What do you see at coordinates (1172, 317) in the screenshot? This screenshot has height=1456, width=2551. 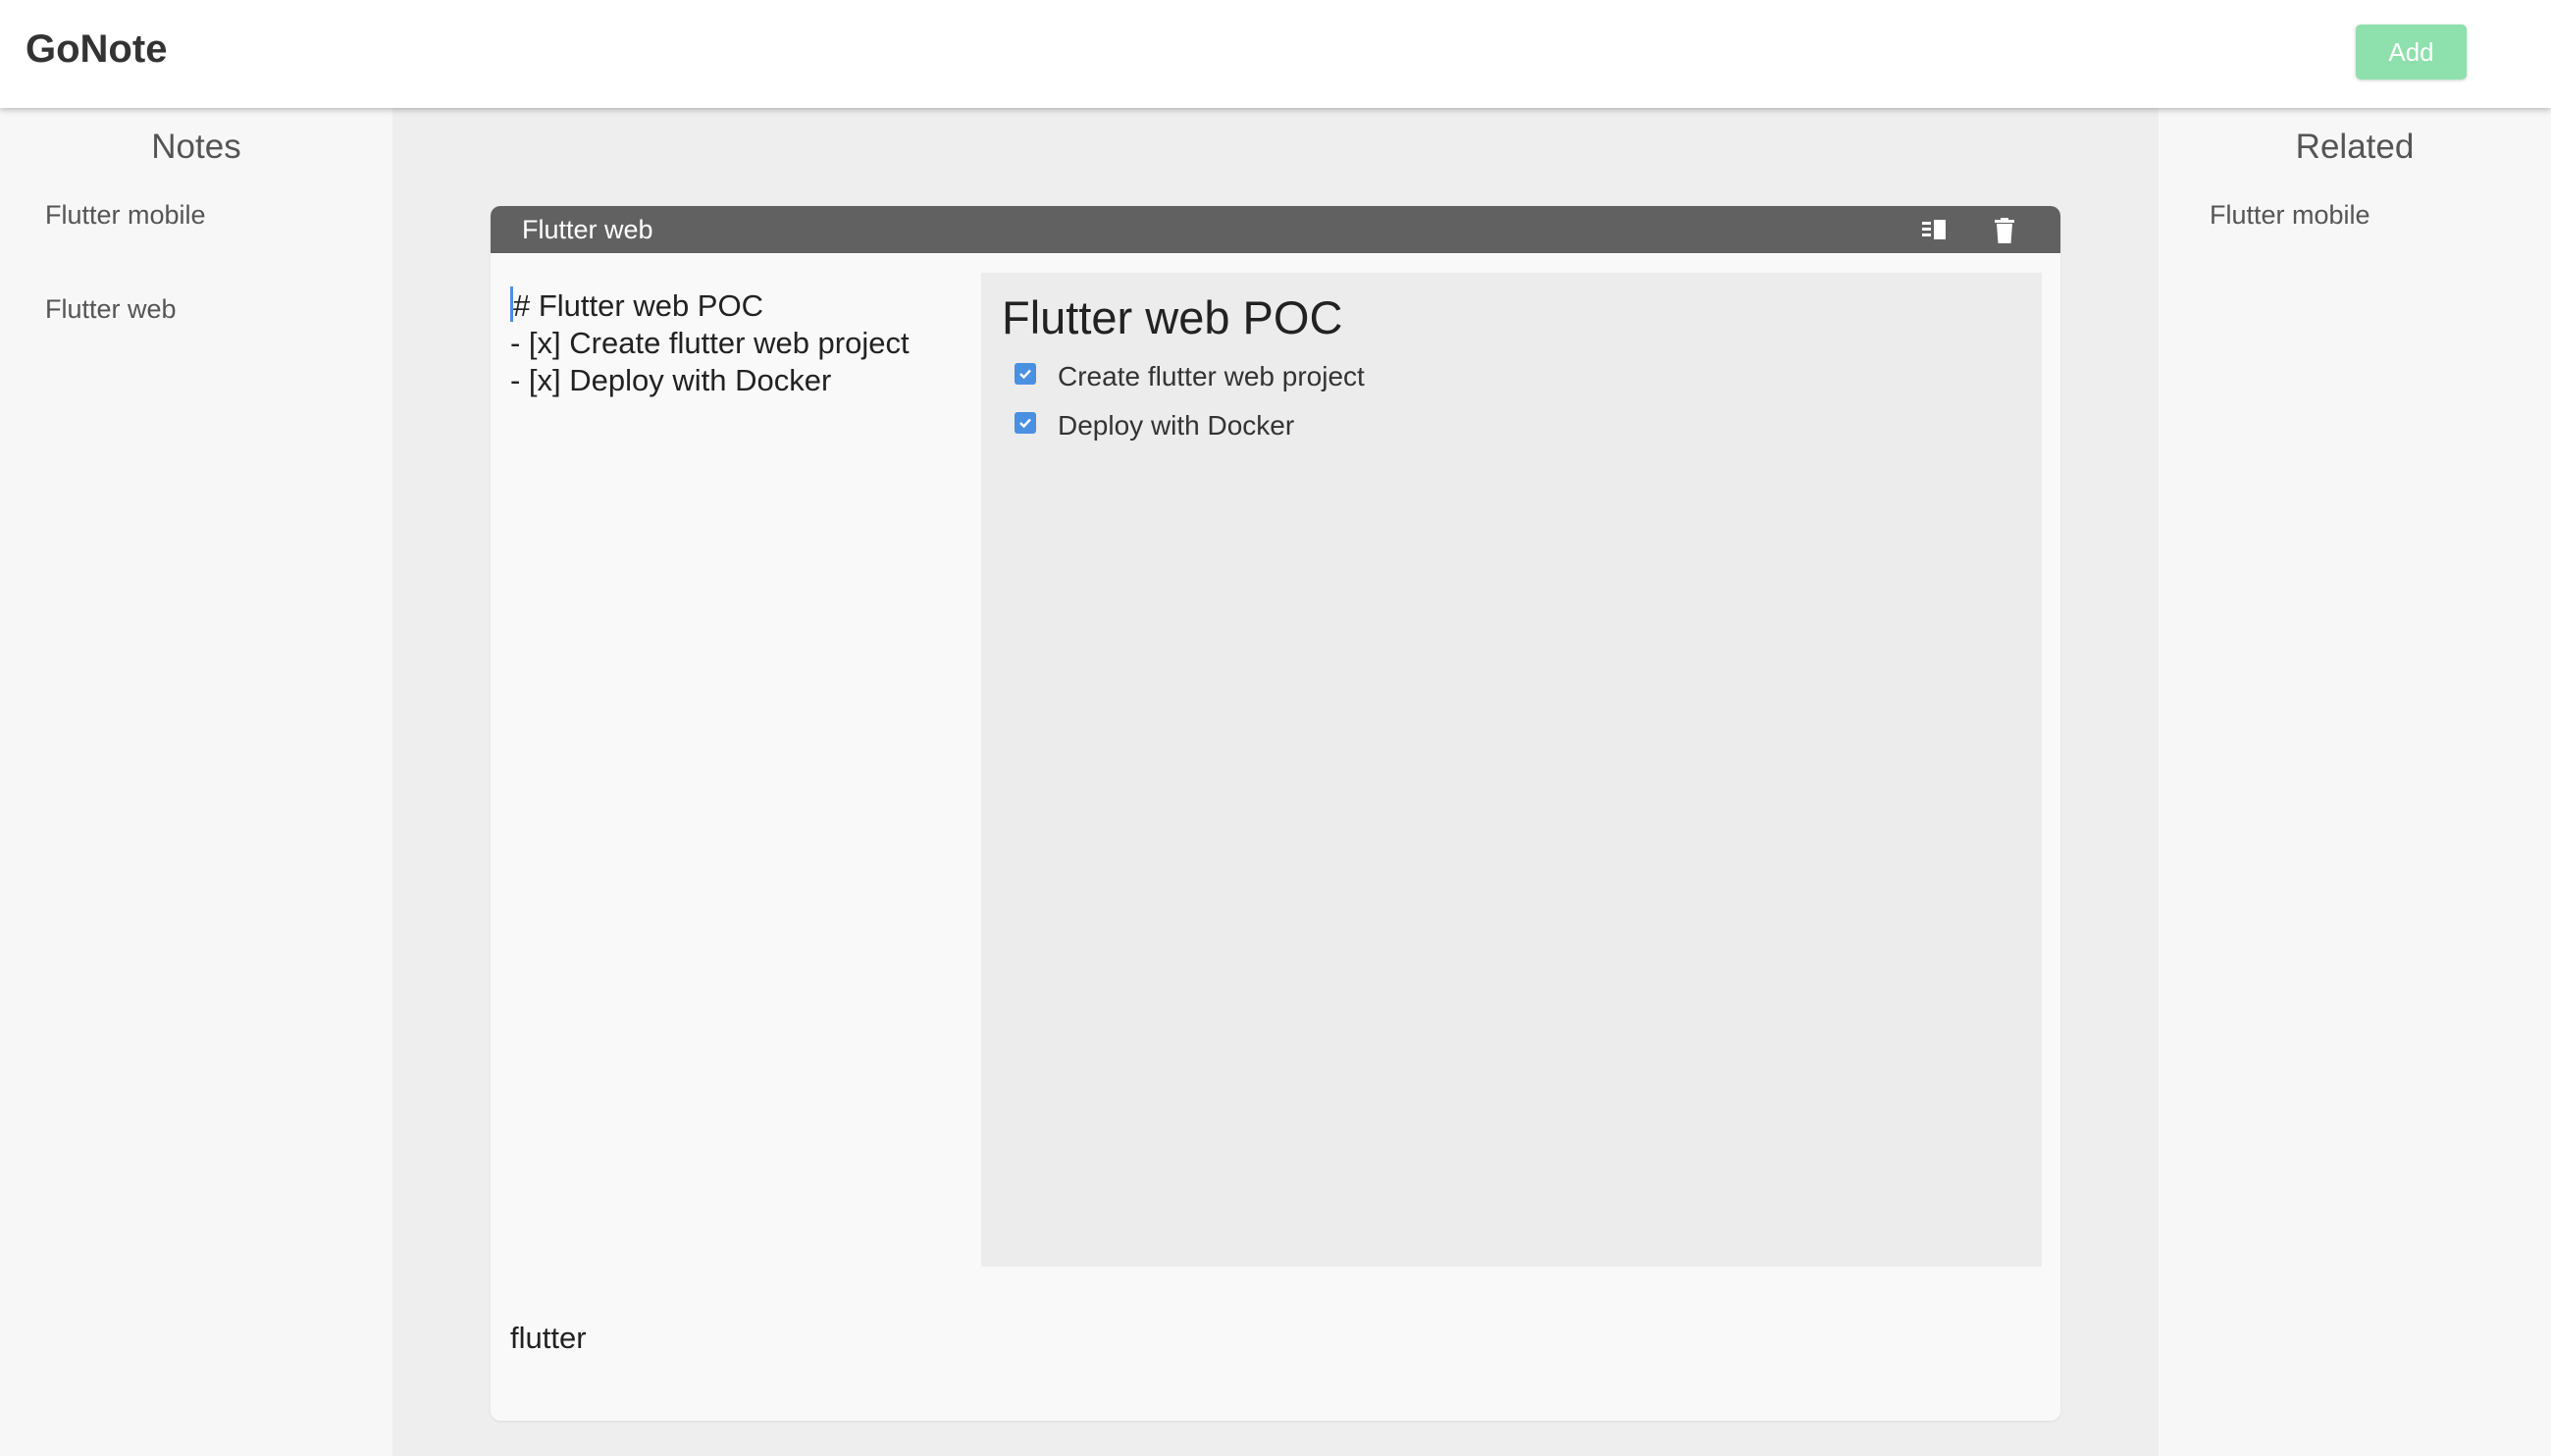 I see `preview-heading: Flutter web POC` at bounding box center [1172, 317].